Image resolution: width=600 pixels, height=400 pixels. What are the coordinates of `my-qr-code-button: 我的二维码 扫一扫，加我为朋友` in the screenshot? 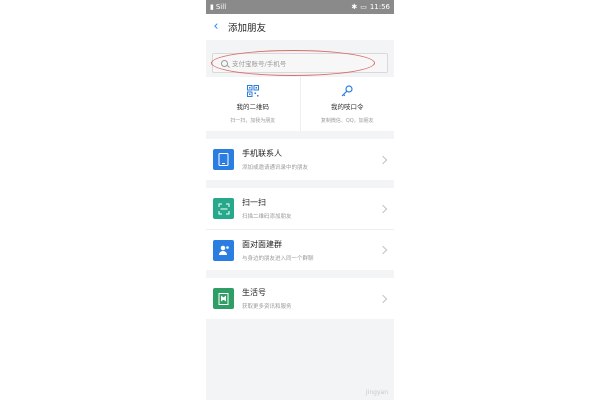 It's located at (253, 104).